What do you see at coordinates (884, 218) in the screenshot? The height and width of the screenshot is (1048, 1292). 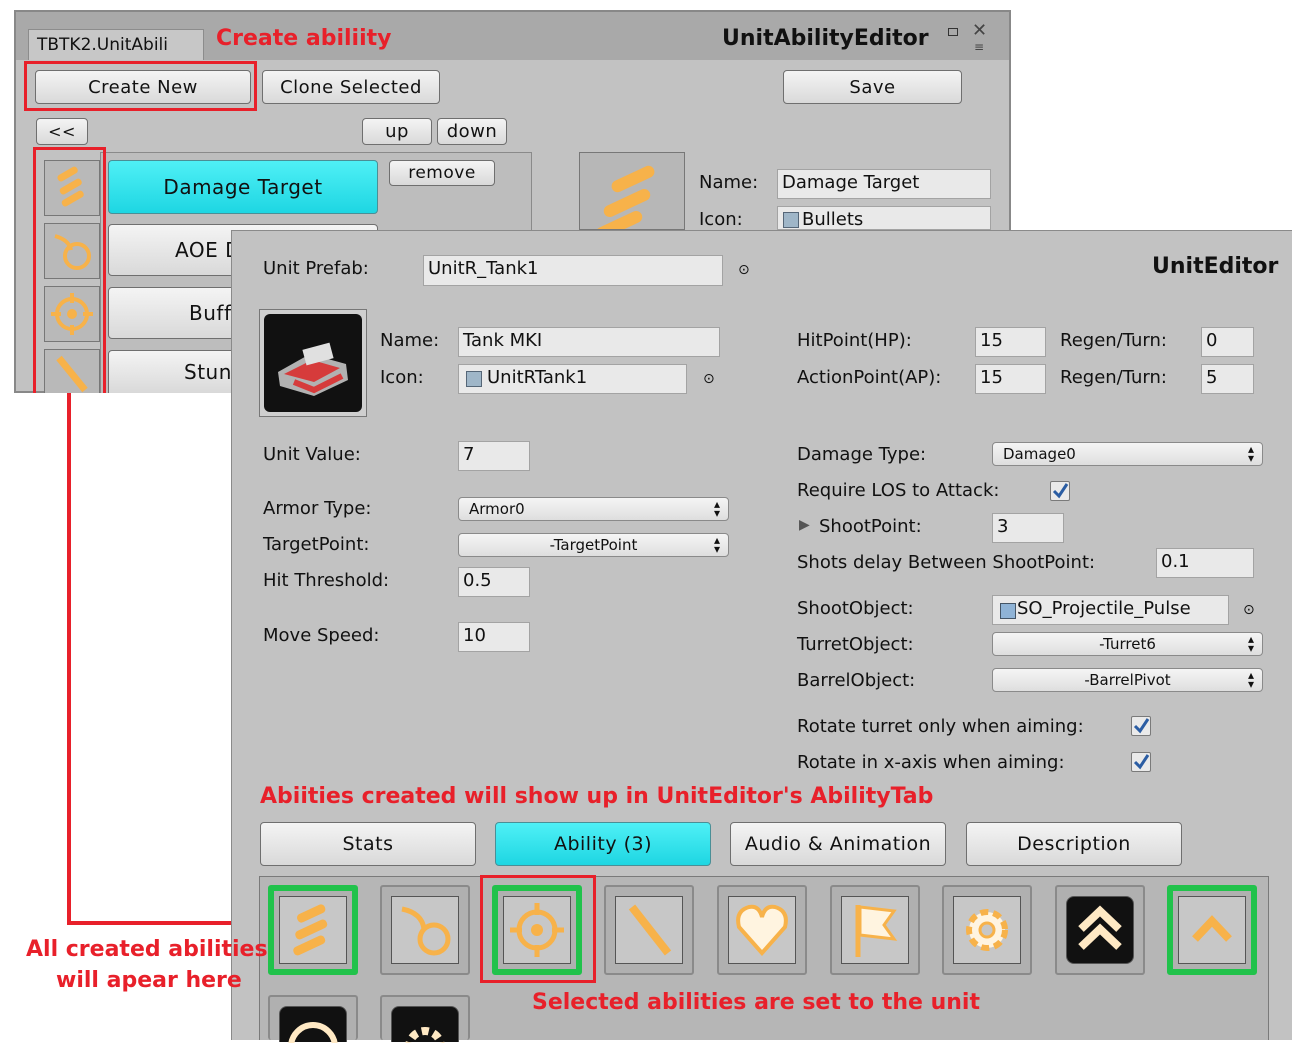 I see `ability-icon-field: Bullets` at bounding box center [884, 218].